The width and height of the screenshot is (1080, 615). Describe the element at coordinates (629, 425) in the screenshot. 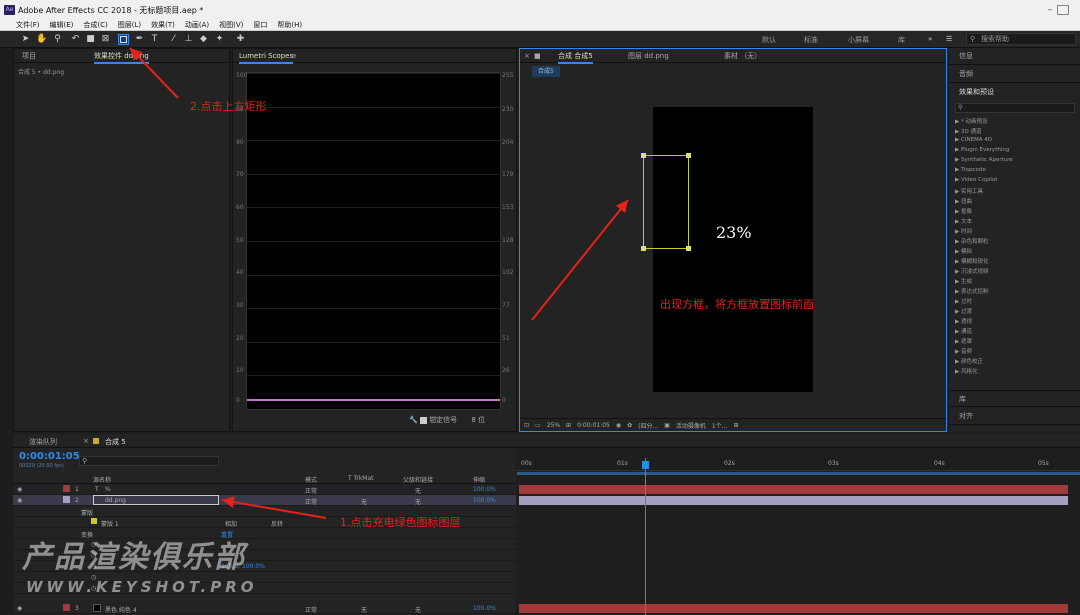

I see `color-icon: ✿` at that location.